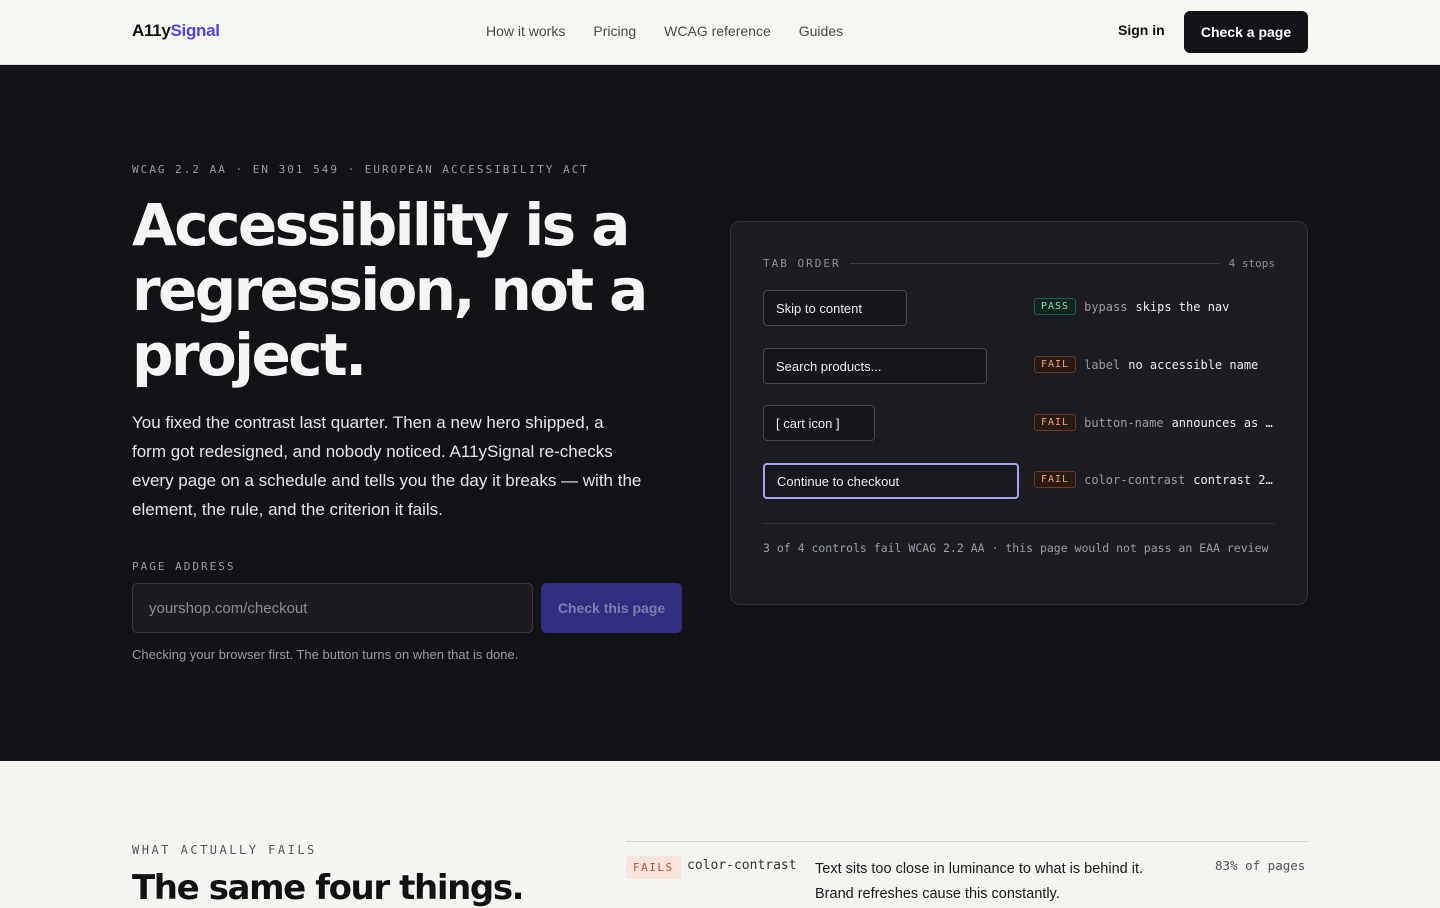  What do you see at coordinates (891, 481) in the screenshot?
I see `stop-continue-to-checkout: Continue to checkout` at bounding box center [891, 481].